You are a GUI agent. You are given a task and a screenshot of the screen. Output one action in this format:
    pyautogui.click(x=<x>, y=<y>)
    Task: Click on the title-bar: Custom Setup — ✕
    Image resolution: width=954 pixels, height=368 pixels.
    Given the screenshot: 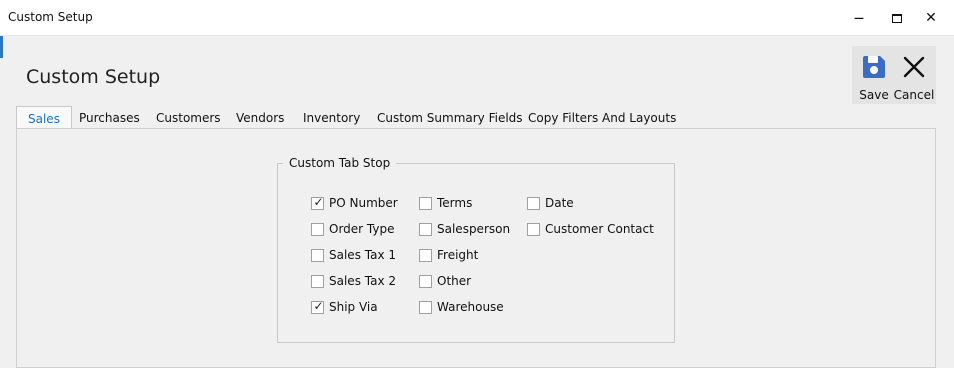 What is the action you would take?
    pyautogui.click(x=477, y=18)
    